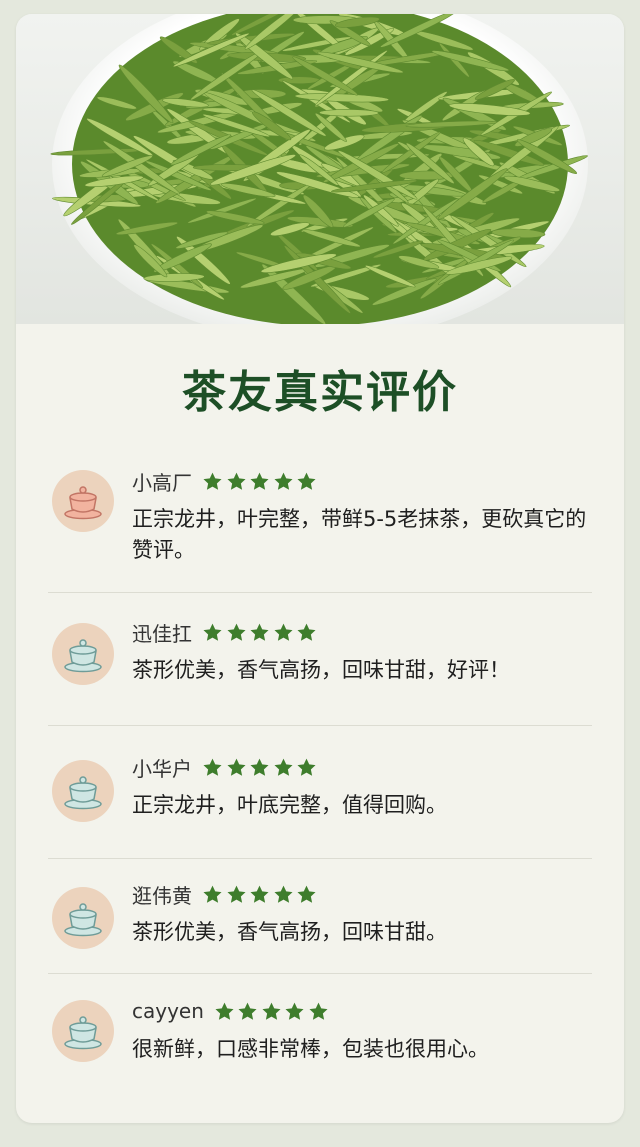 The image size is (640, 1147). What do you see at coordinates (289, 932) in the screenshot?
I see `review-text: 茶形优美，香气高扬，回味甘甜。` at bounding box center [289, 932].